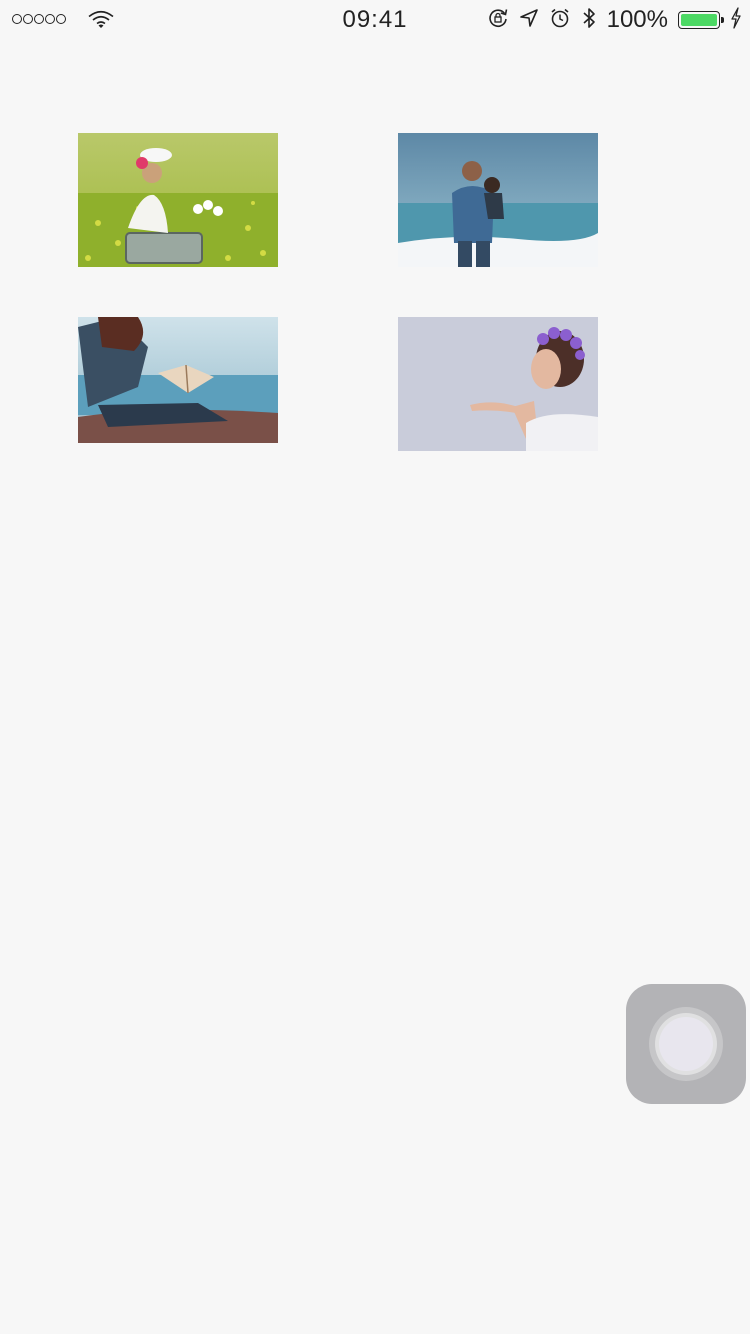 The height and width of the screenshot is (1334, 750). I want to click on battery-icon, so click(701, 20).